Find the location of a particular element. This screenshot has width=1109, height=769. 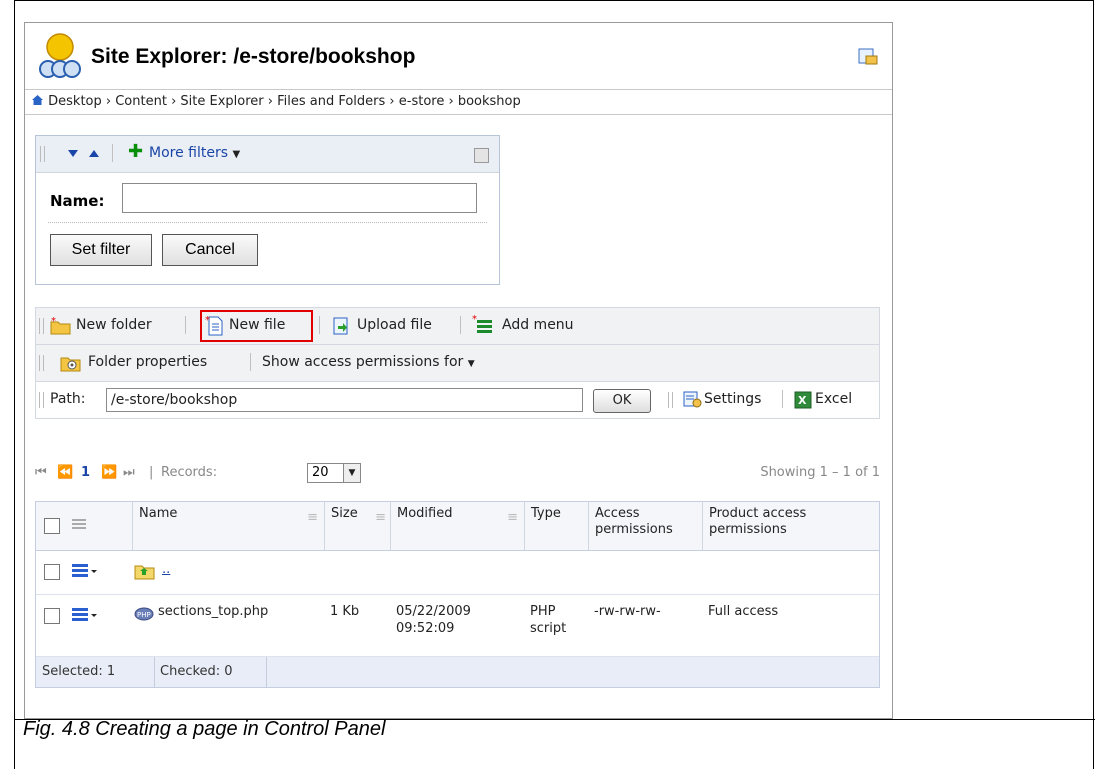

settings-button: Settings is located at coordinates (732, 399).